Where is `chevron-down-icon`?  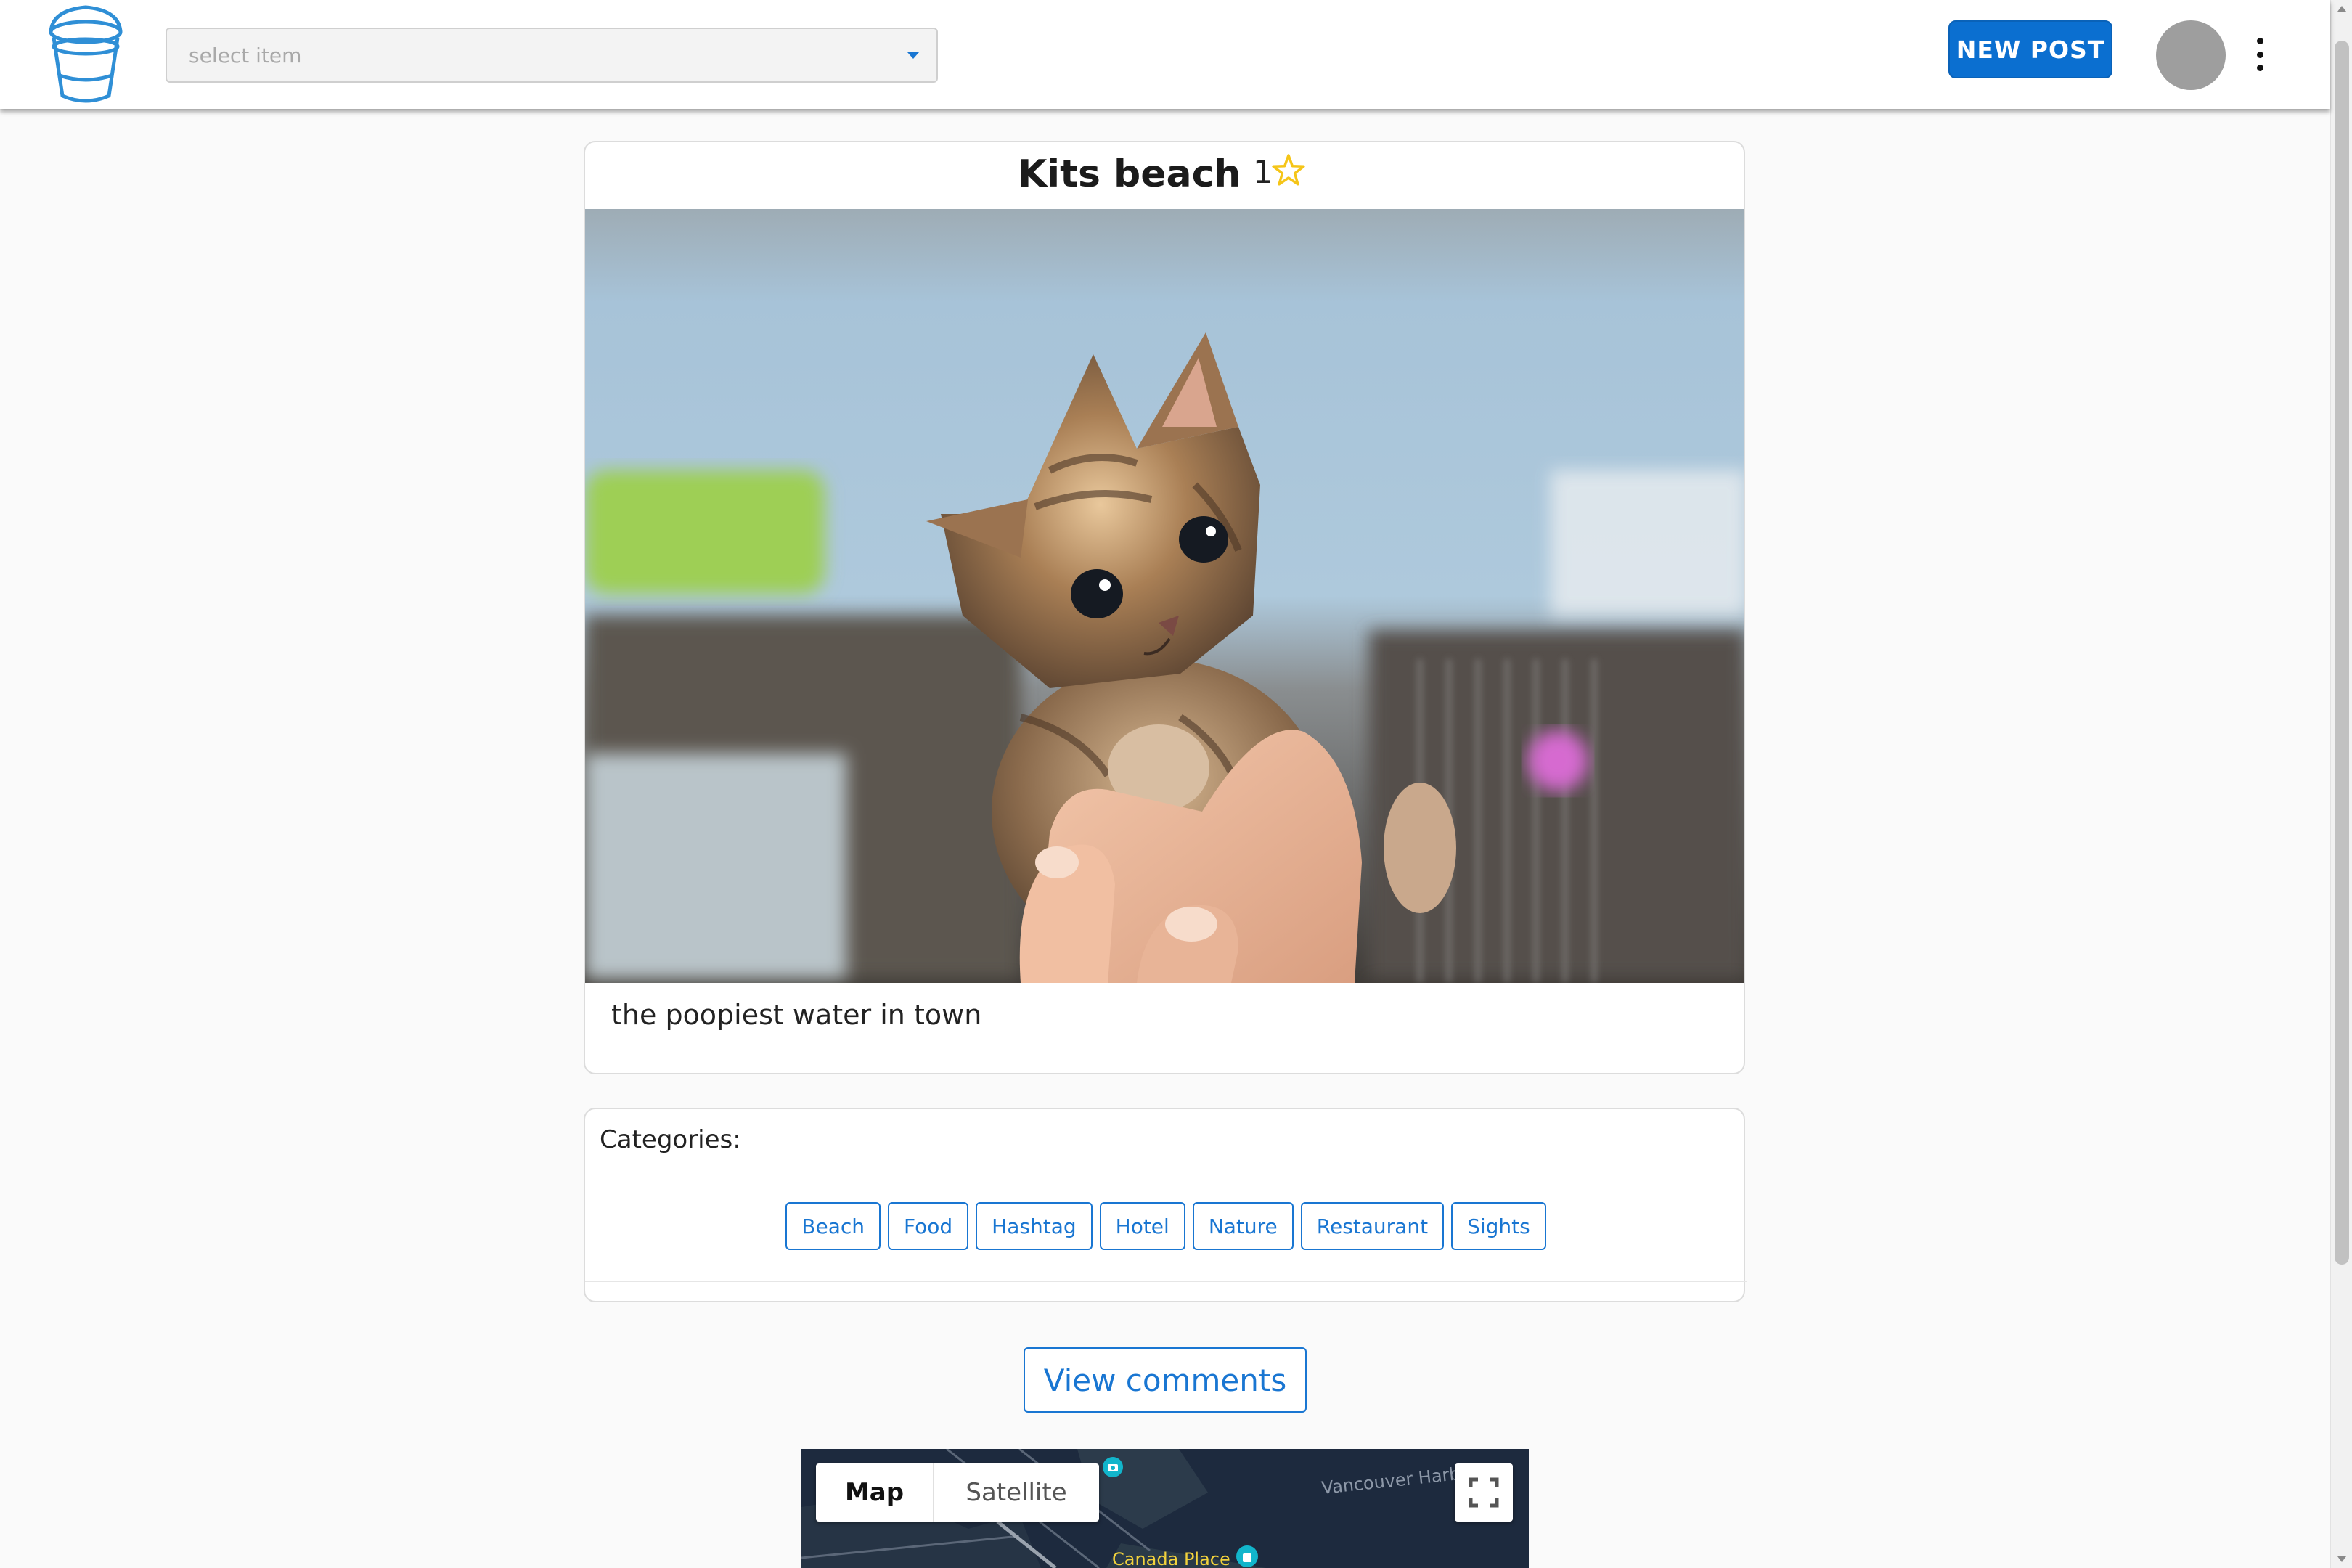 chevron-down-icon is located at coordinates (913, 56).